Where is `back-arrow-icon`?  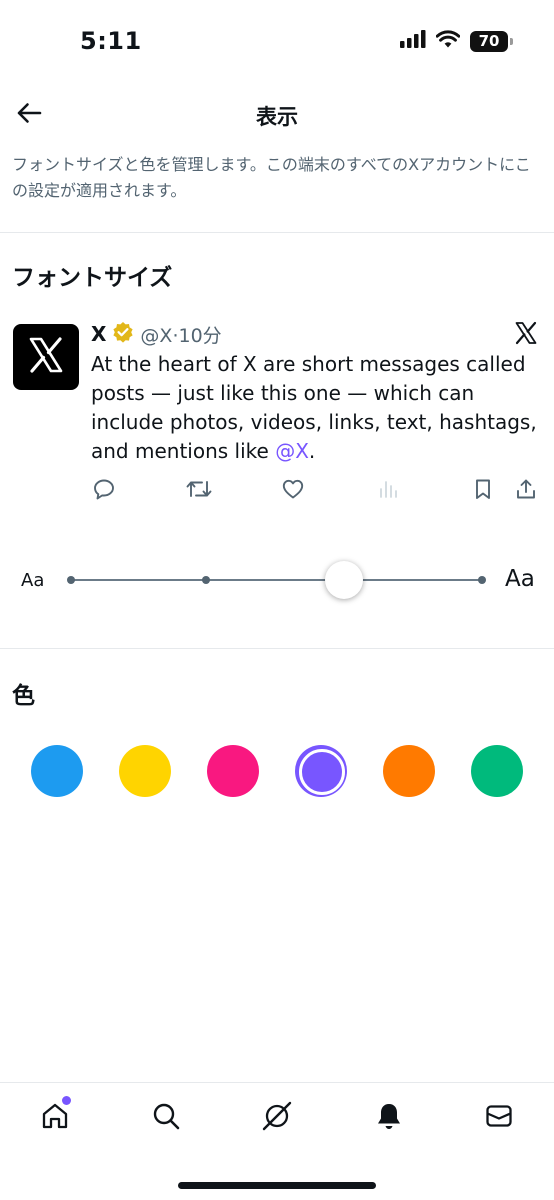 back-arrow-icon is located at coordinates (29, 115).